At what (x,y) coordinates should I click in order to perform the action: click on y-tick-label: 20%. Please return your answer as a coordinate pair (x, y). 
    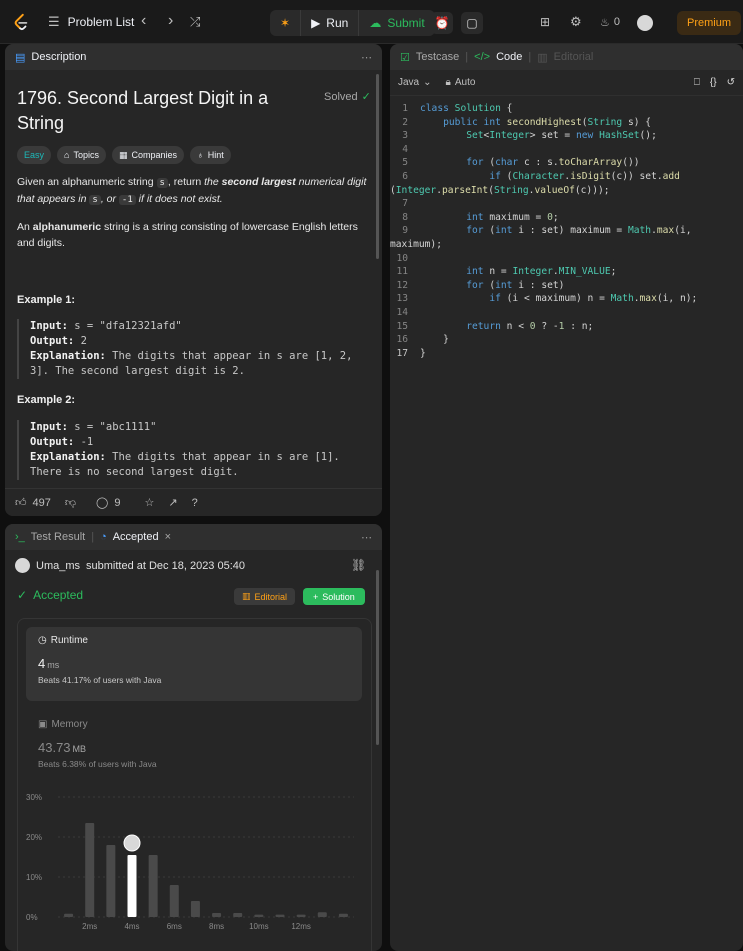
    Looking at the image, I should click on (34, 837).